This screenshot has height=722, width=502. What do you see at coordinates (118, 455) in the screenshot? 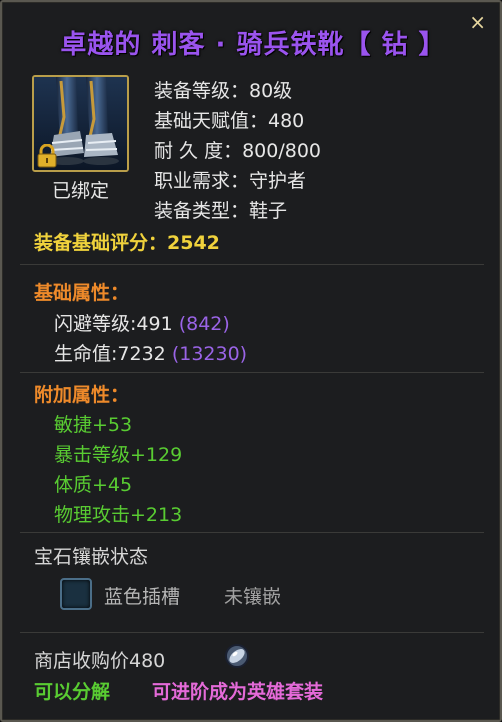
I see `extra-attr-crit: 暴击等级+129` at bounding box center [118, 455].